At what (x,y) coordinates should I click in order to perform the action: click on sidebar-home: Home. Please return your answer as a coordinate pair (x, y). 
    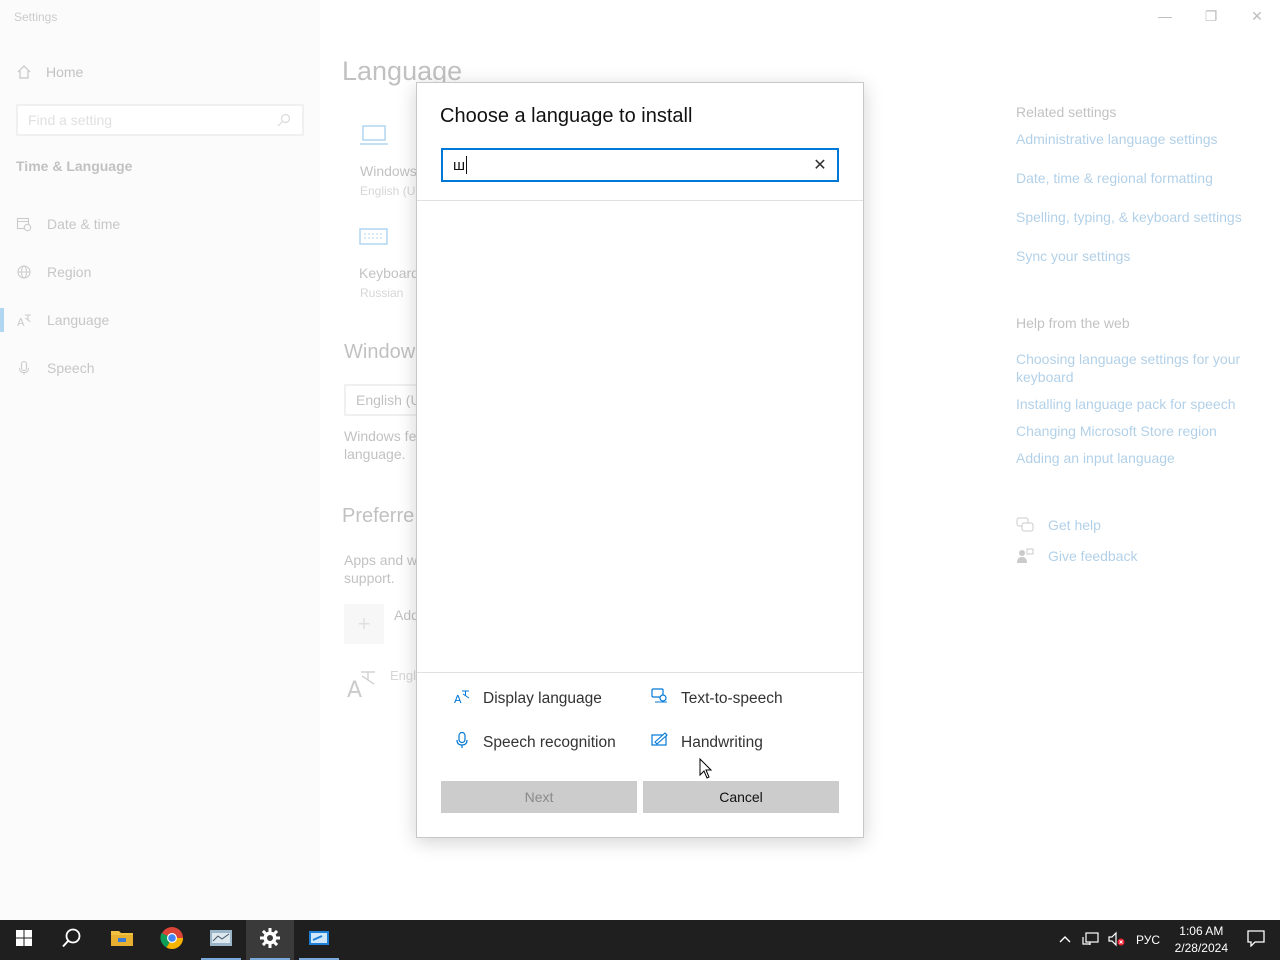
    Looking at the image, I should click on (49, 72).